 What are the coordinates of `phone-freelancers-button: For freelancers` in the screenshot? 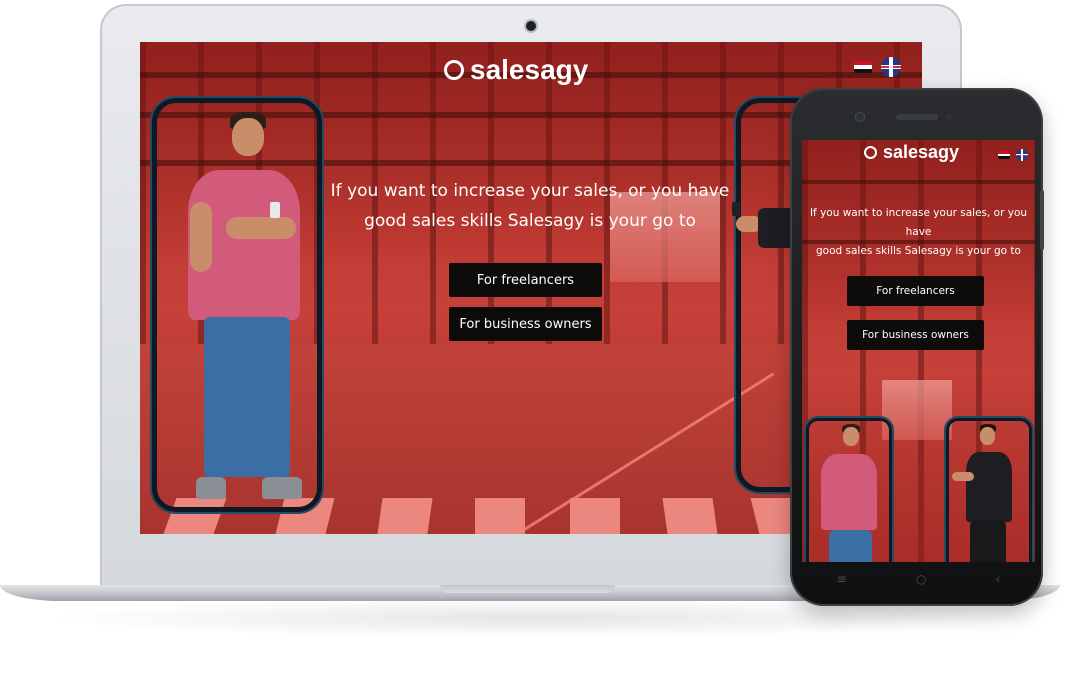 It's located at (915, 291).